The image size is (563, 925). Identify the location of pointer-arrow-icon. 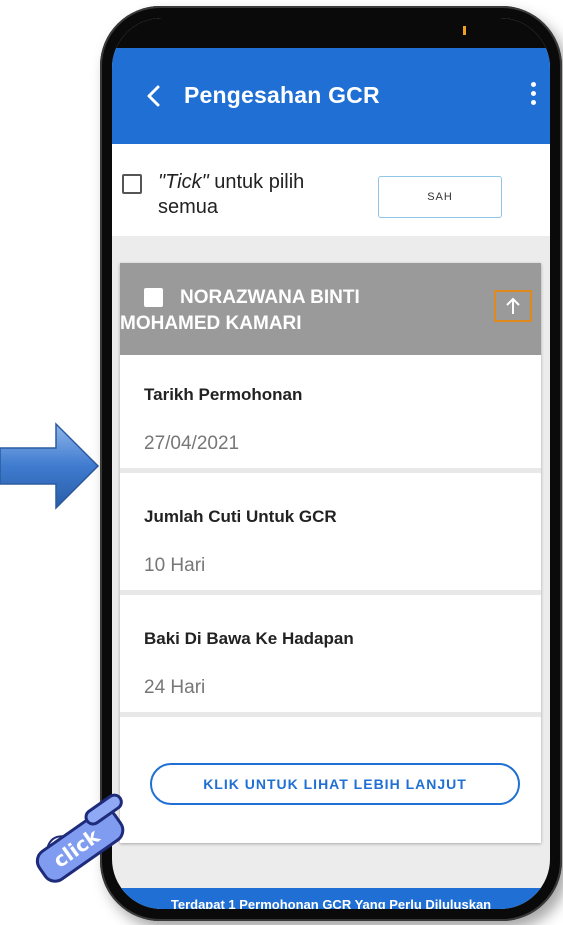
(50, 466).